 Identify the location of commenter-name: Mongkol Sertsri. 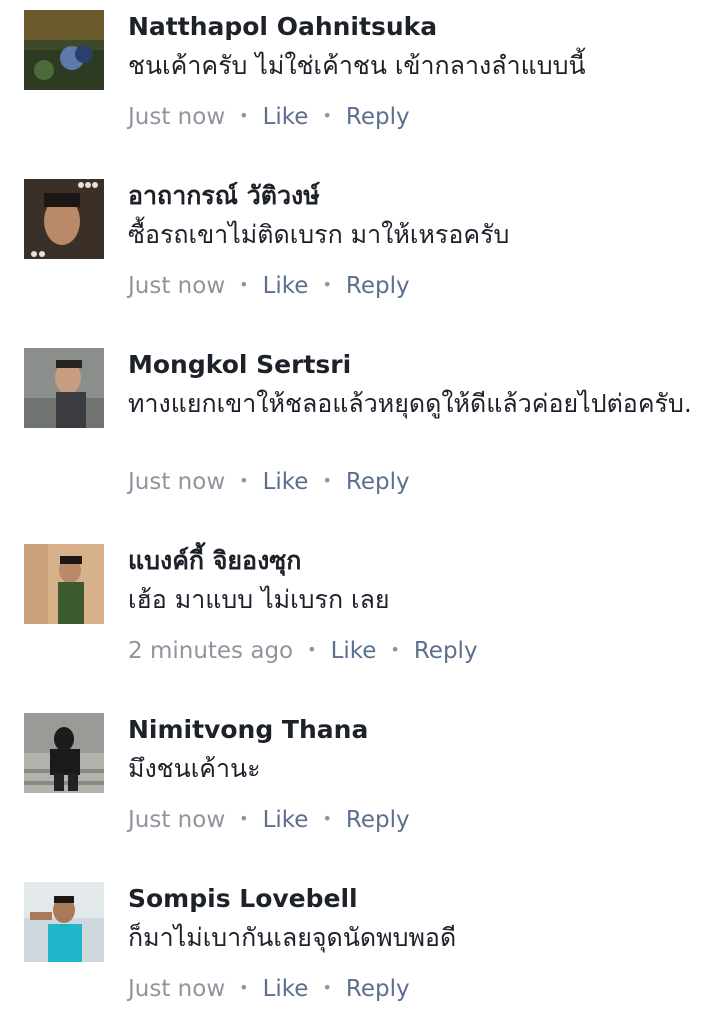
(239, 365).